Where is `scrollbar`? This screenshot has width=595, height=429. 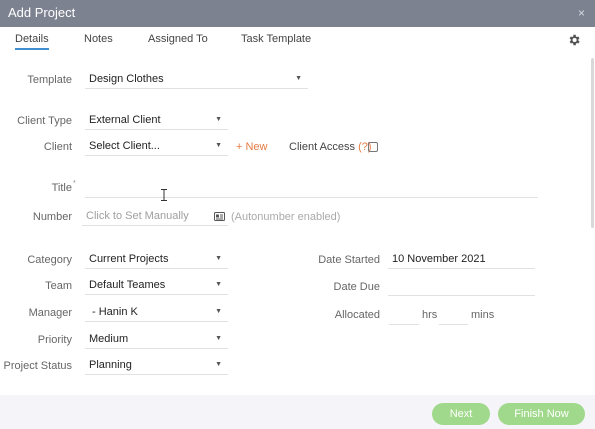
scrollbar is located at coordinates (592, 143).